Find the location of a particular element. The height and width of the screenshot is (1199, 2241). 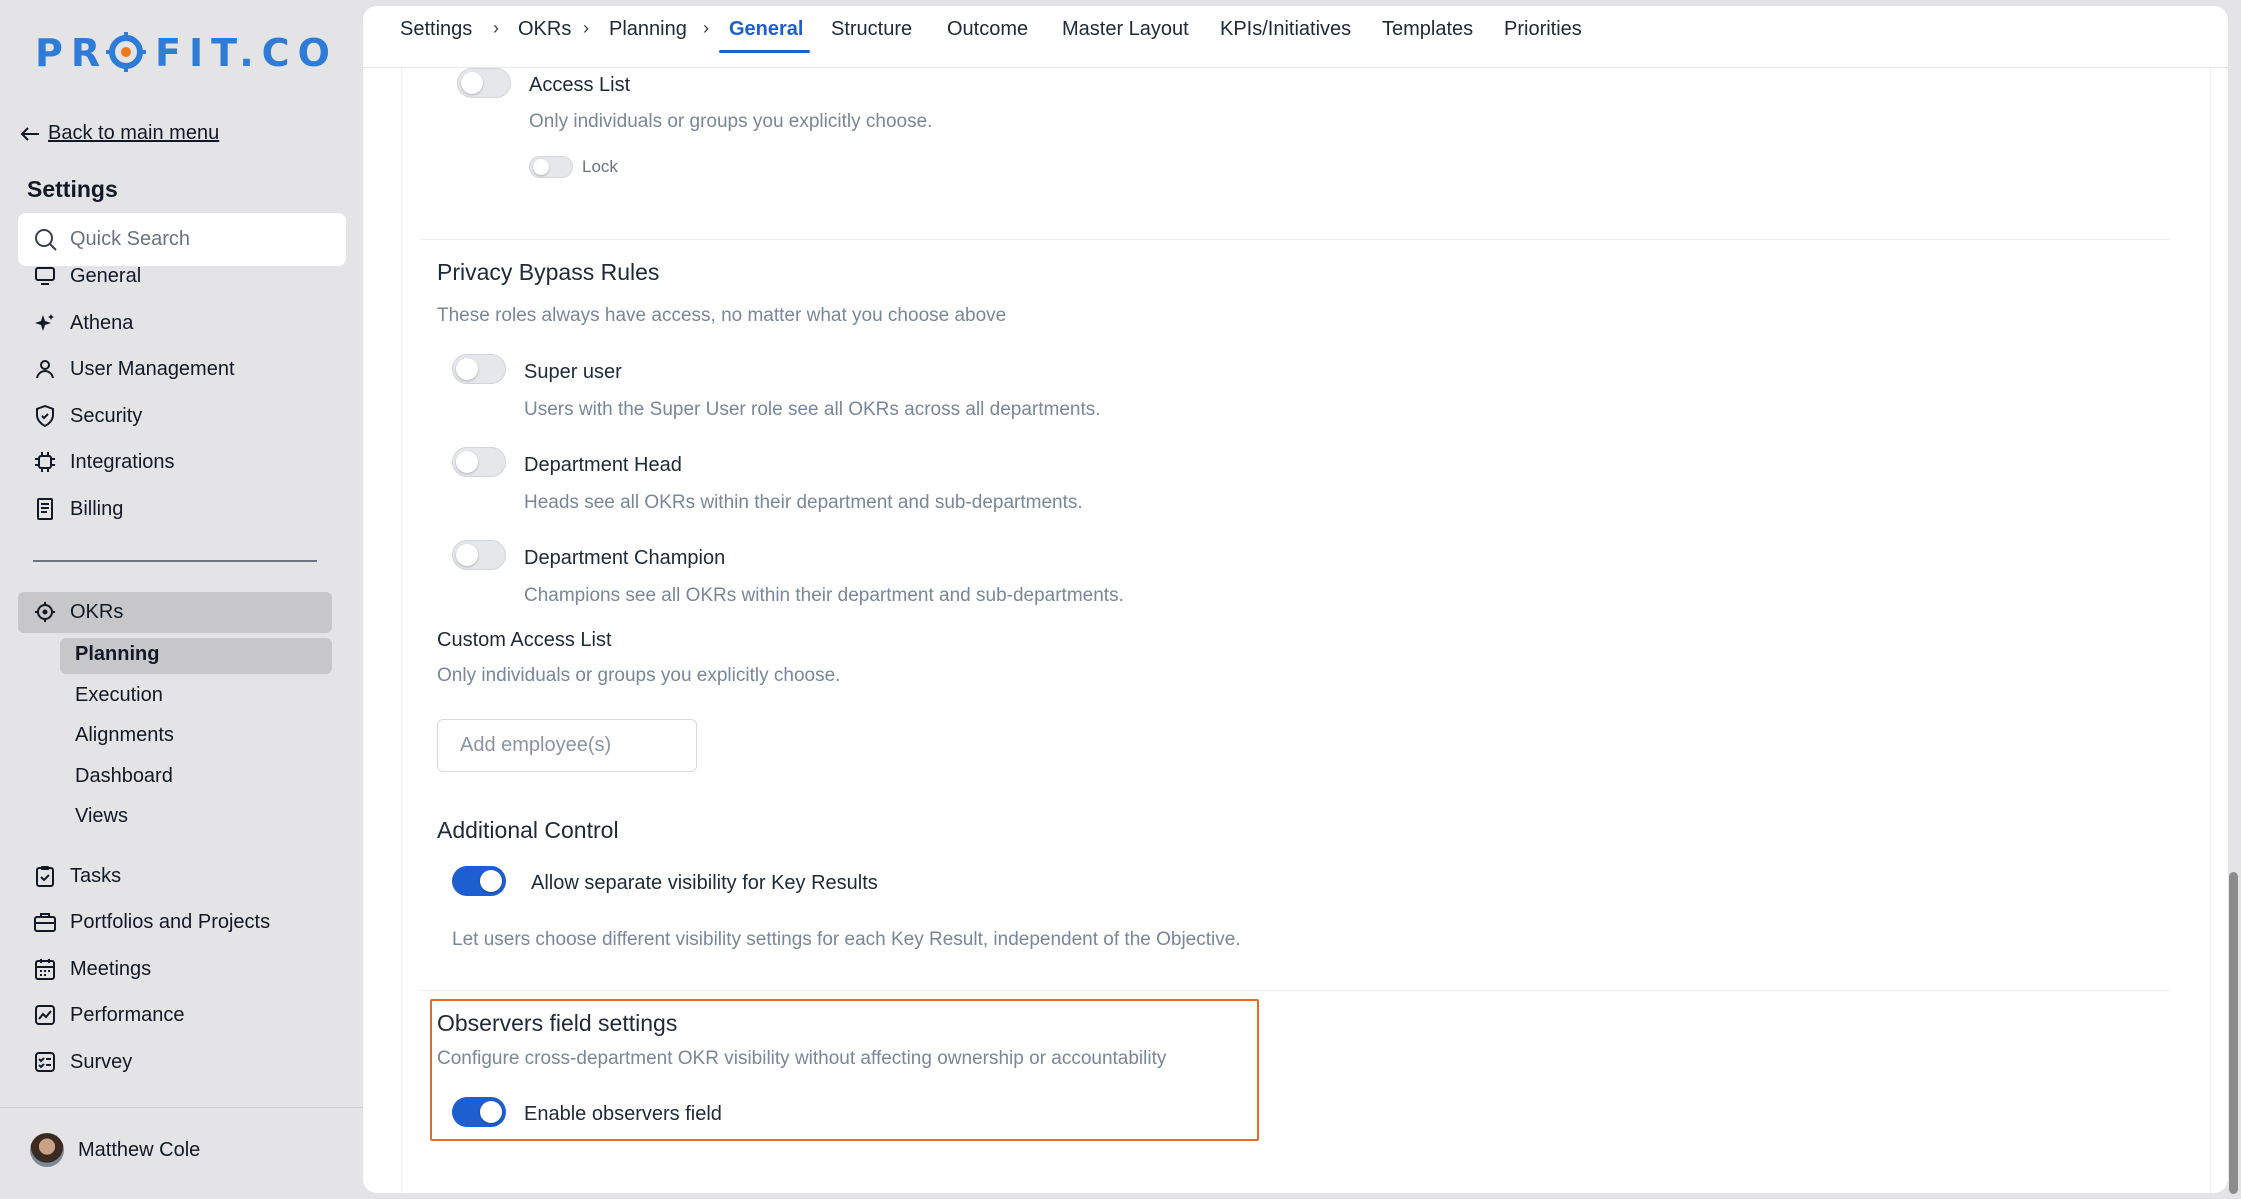

clipboard-check-icon is located at coordinates (45, 876).